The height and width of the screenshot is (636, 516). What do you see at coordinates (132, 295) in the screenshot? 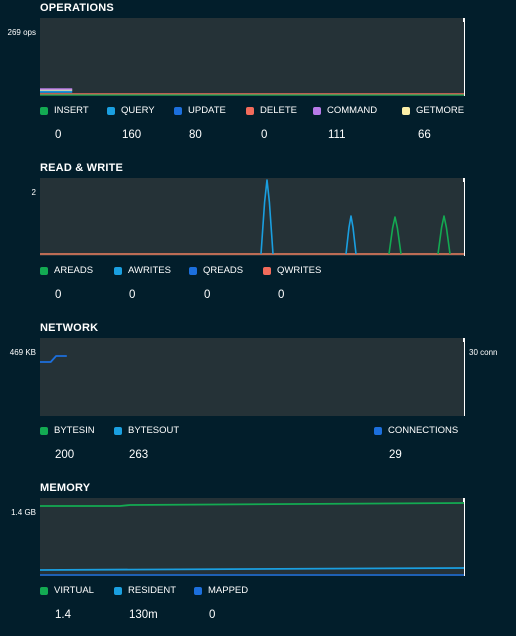
I see `awrites-value: 0` at bounding box center [132, 295].